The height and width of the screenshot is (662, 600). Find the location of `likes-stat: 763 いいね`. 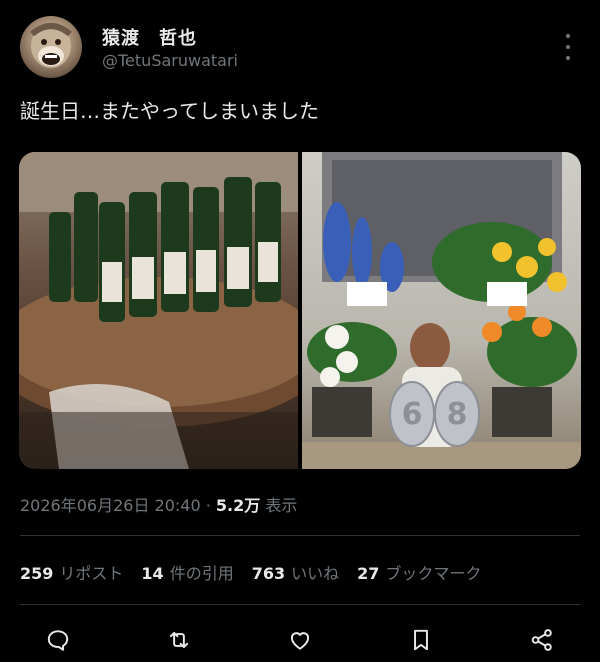

likes-stat: 763 いいね is located at coordinates (295, 572).